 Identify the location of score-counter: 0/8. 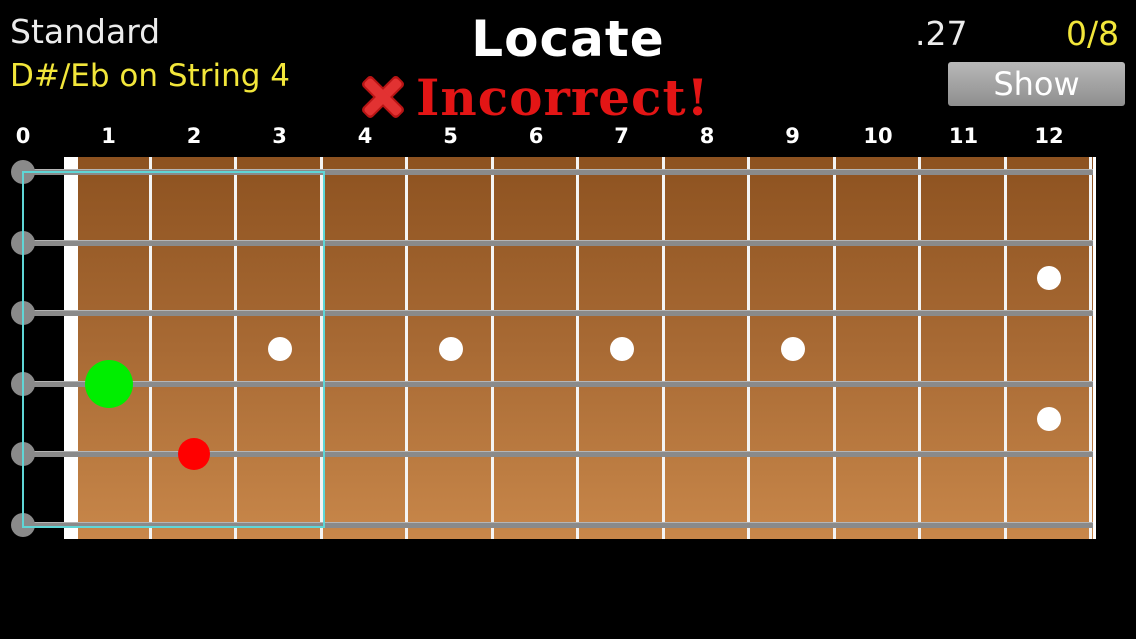
(1093, 33).